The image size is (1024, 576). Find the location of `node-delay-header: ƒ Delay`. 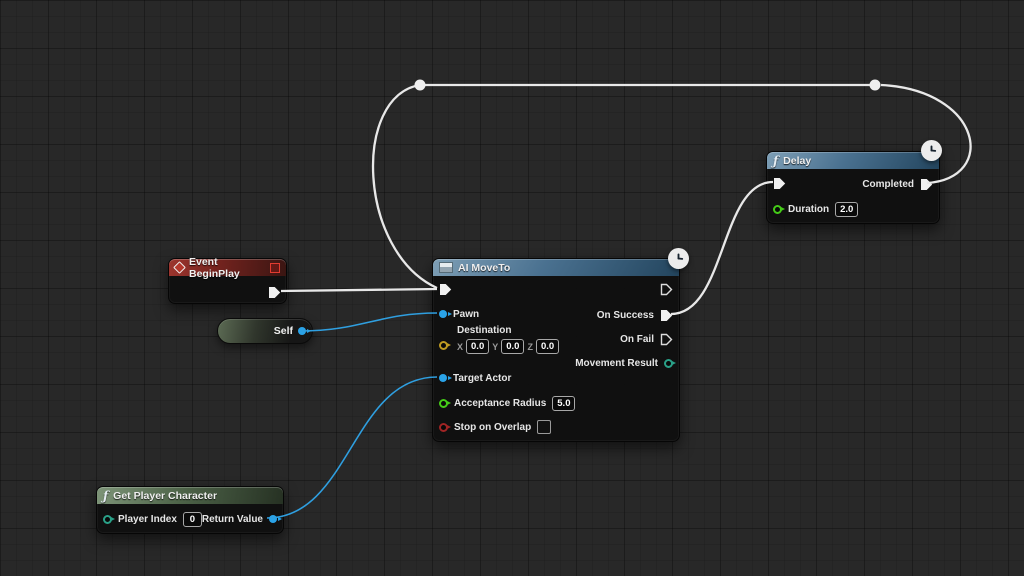

node-delay-header: ƒ Delay is located at coordinates (853, 160).